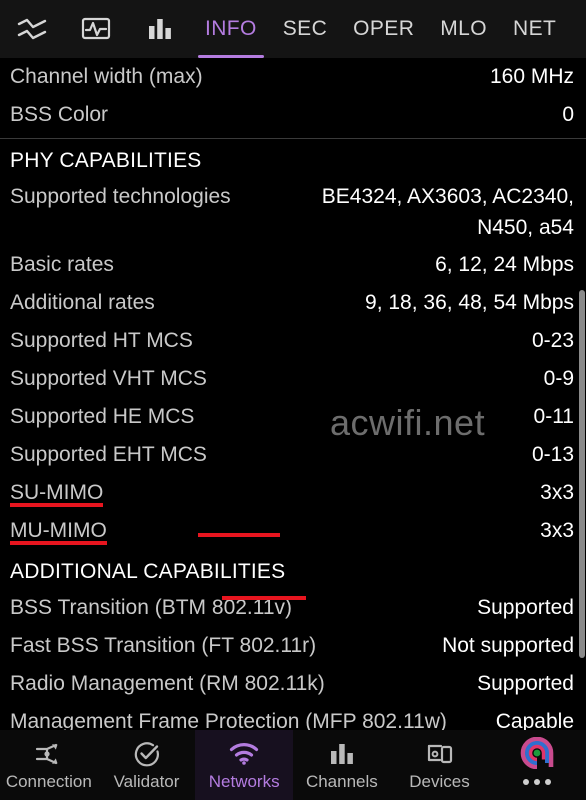 The width and height of the screenshot is (586, 800). Describe the element at coordinates (293, 379) in the screenshot. I see `table-row: Supported VHT MCS 0-9` at that location.